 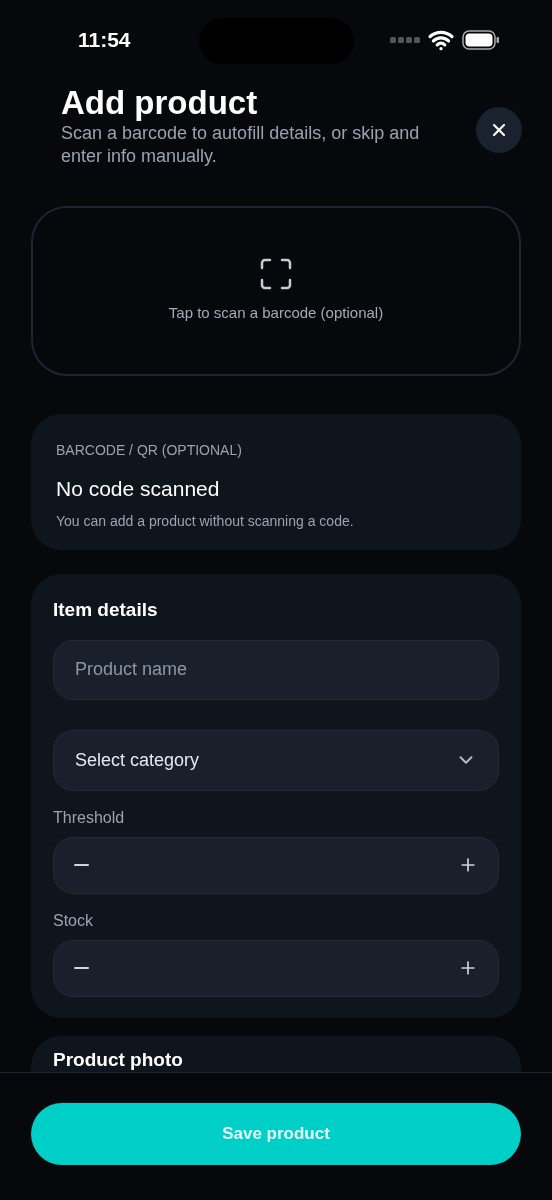 I want to click on status-time: 11:54, so click(x=104, y=40).